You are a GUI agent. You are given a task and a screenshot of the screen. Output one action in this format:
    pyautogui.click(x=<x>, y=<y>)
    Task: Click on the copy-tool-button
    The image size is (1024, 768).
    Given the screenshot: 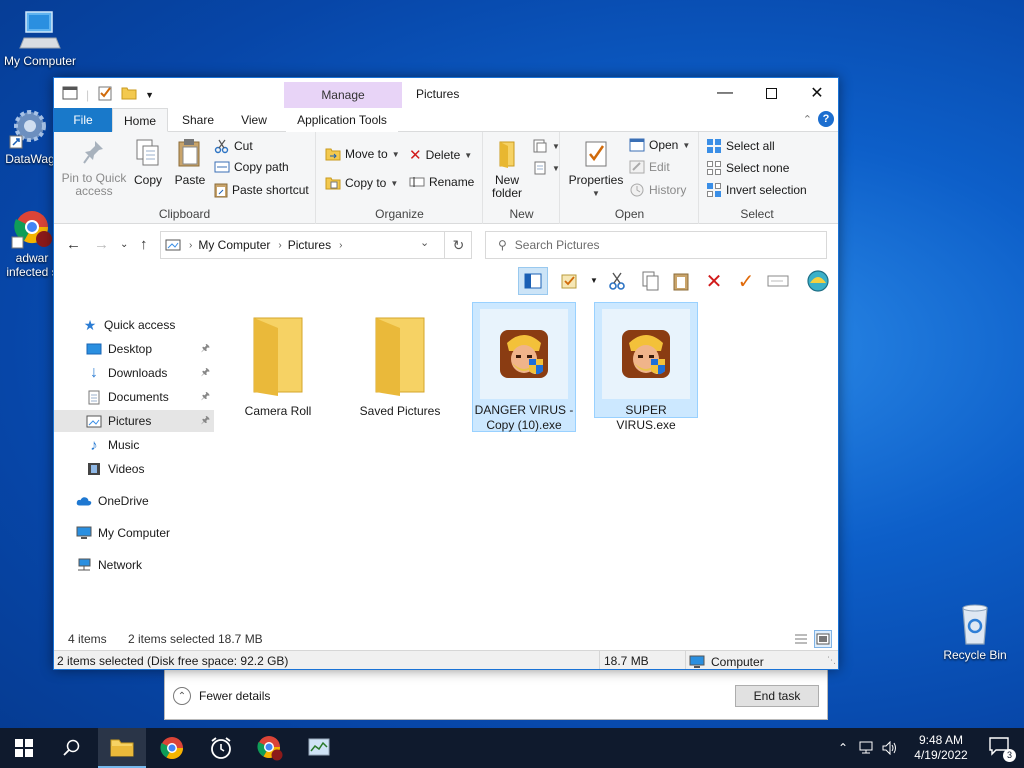 What is the action you would take?
    pyautogui.click(x=651, y=281)
    